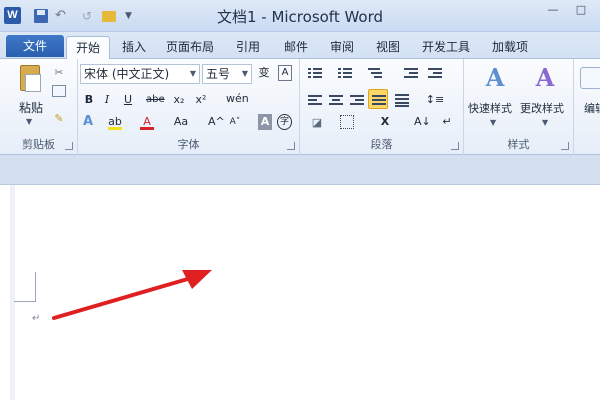 The height and width of the screenshot is (400, 600). Describe the element at coordinates (218, 74) in the screenshot. I see `font-size-value: 五号` at that location.